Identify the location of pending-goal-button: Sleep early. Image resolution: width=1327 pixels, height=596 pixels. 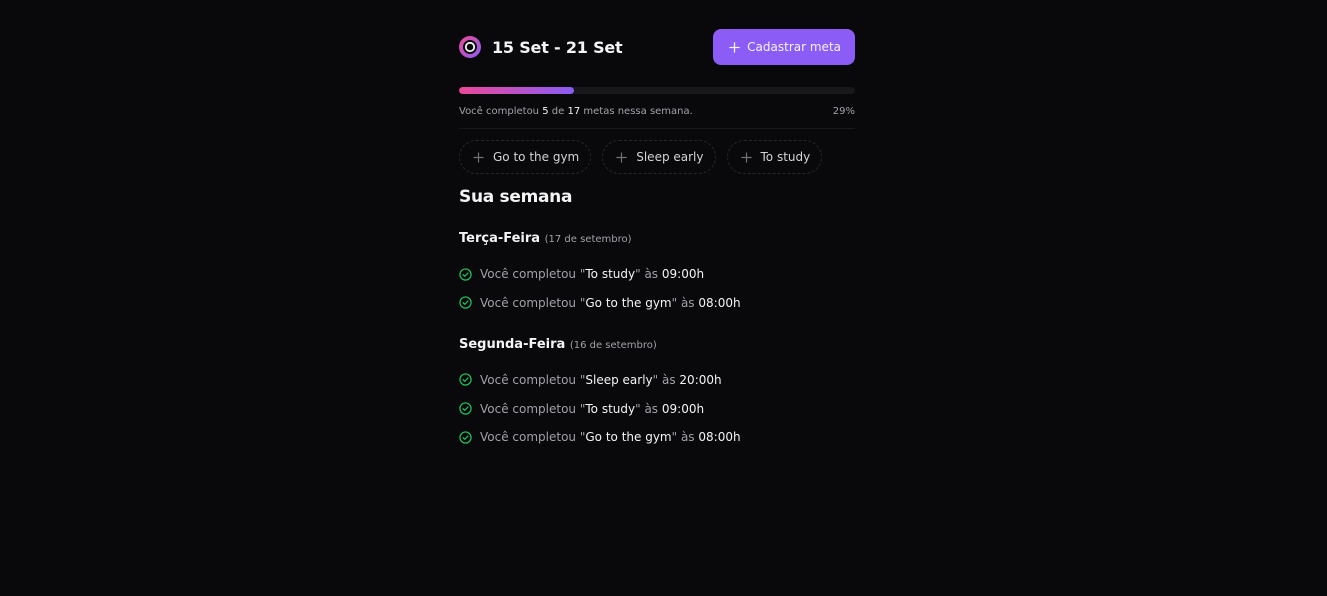
(659, 157).